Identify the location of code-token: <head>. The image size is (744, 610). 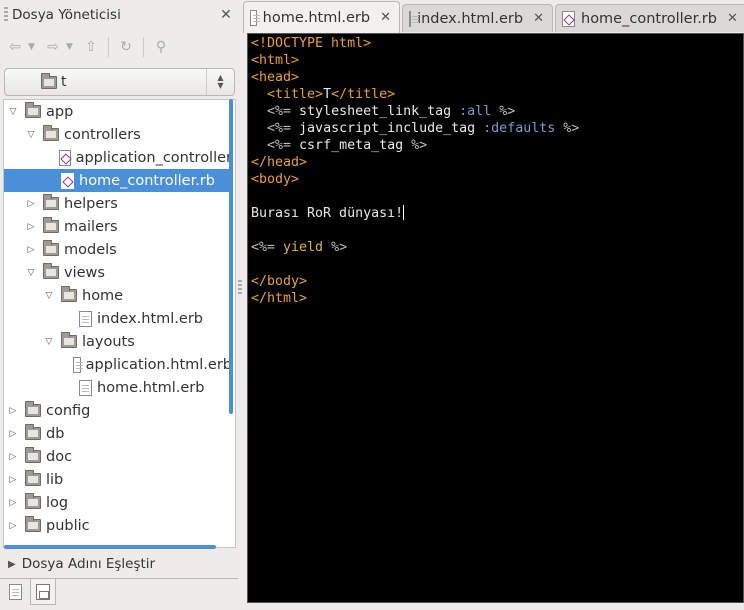
(275, 77).